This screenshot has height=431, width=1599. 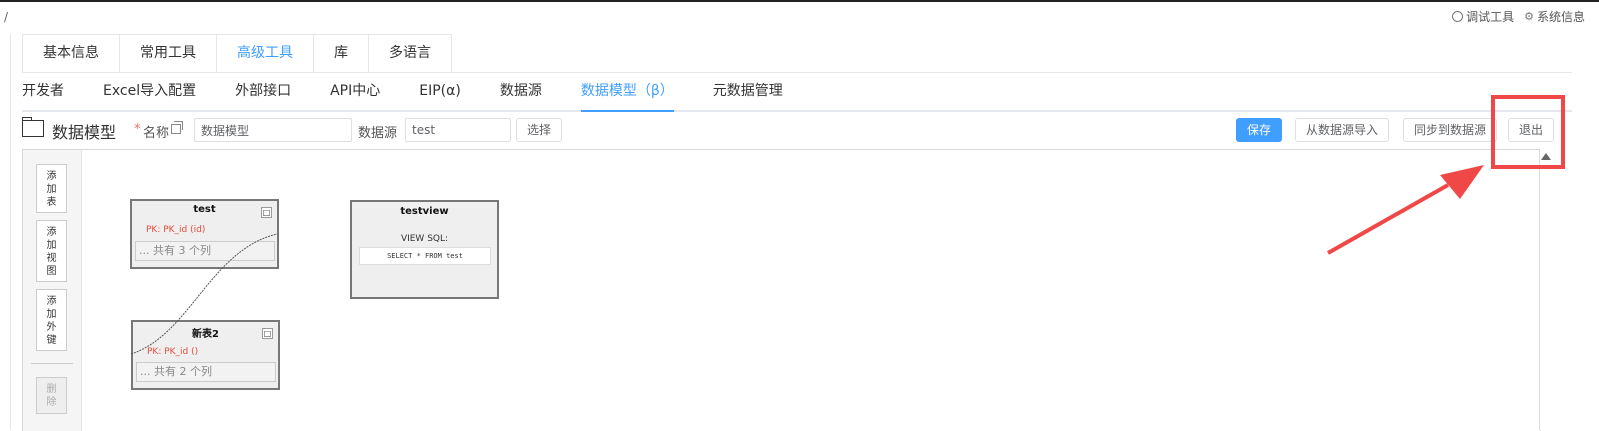 What do you see at coordinates (1388, 219) in the screenshot?
I see `annotation-arrow-shaft` at bounding box center [1388, 219].